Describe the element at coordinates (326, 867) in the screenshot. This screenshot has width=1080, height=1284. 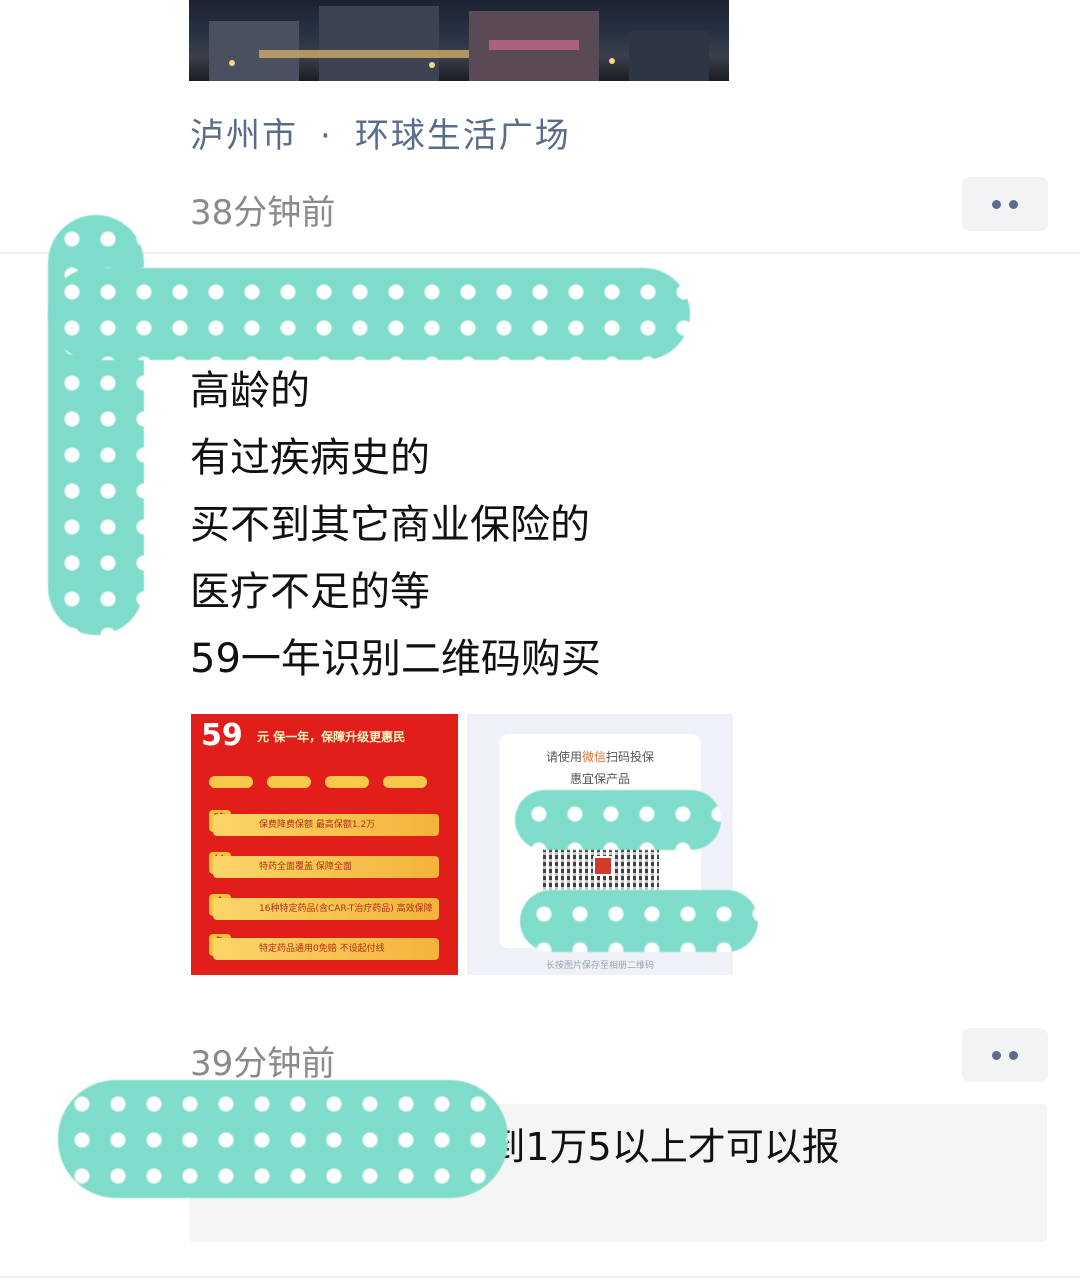
I see `poster-row-text: 特药全面覆盖 保障全面` at that location.